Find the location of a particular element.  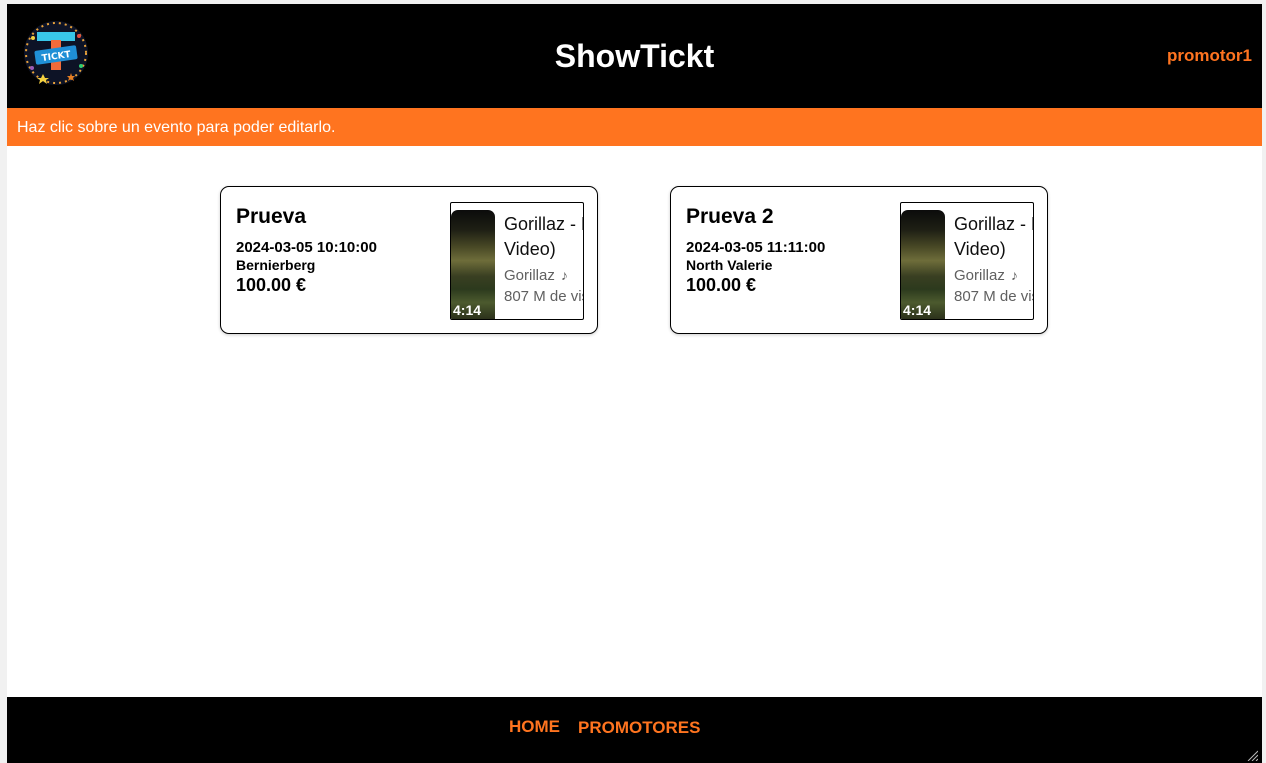

user-menu-link: promotor1 is located at coordinates (1209, 56).